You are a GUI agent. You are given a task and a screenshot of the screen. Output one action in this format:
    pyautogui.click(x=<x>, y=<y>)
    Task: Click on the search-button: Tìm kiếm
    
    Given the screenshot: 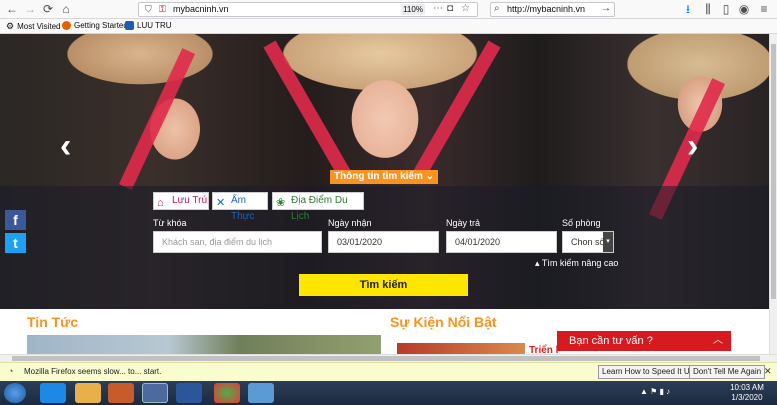 What is the action you would take?
    pyautogui.click(x=383, y=285)
    